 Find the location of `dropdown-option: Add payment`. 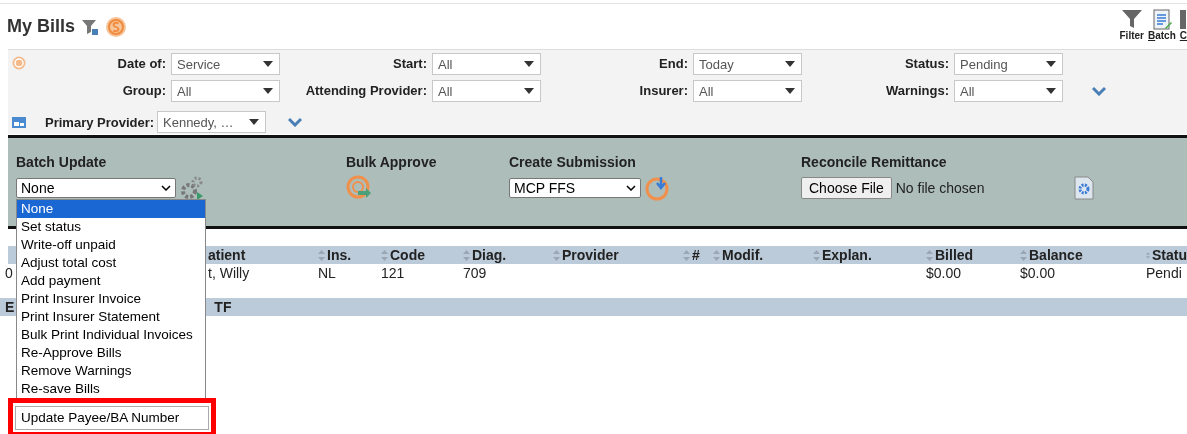

dropdown-option: Add payment is located at coordinates (111, 281).